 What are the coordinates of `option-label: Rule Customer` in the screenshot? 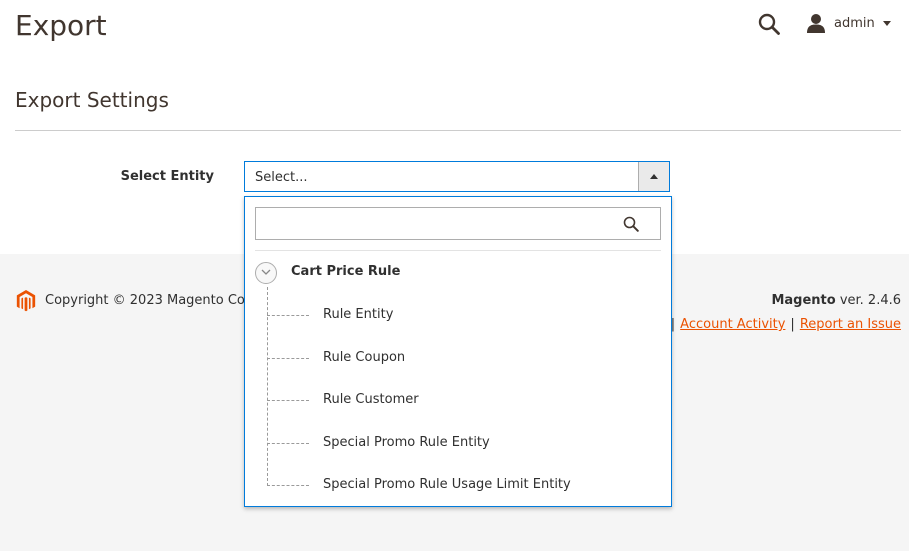 It's located at (371, 399).